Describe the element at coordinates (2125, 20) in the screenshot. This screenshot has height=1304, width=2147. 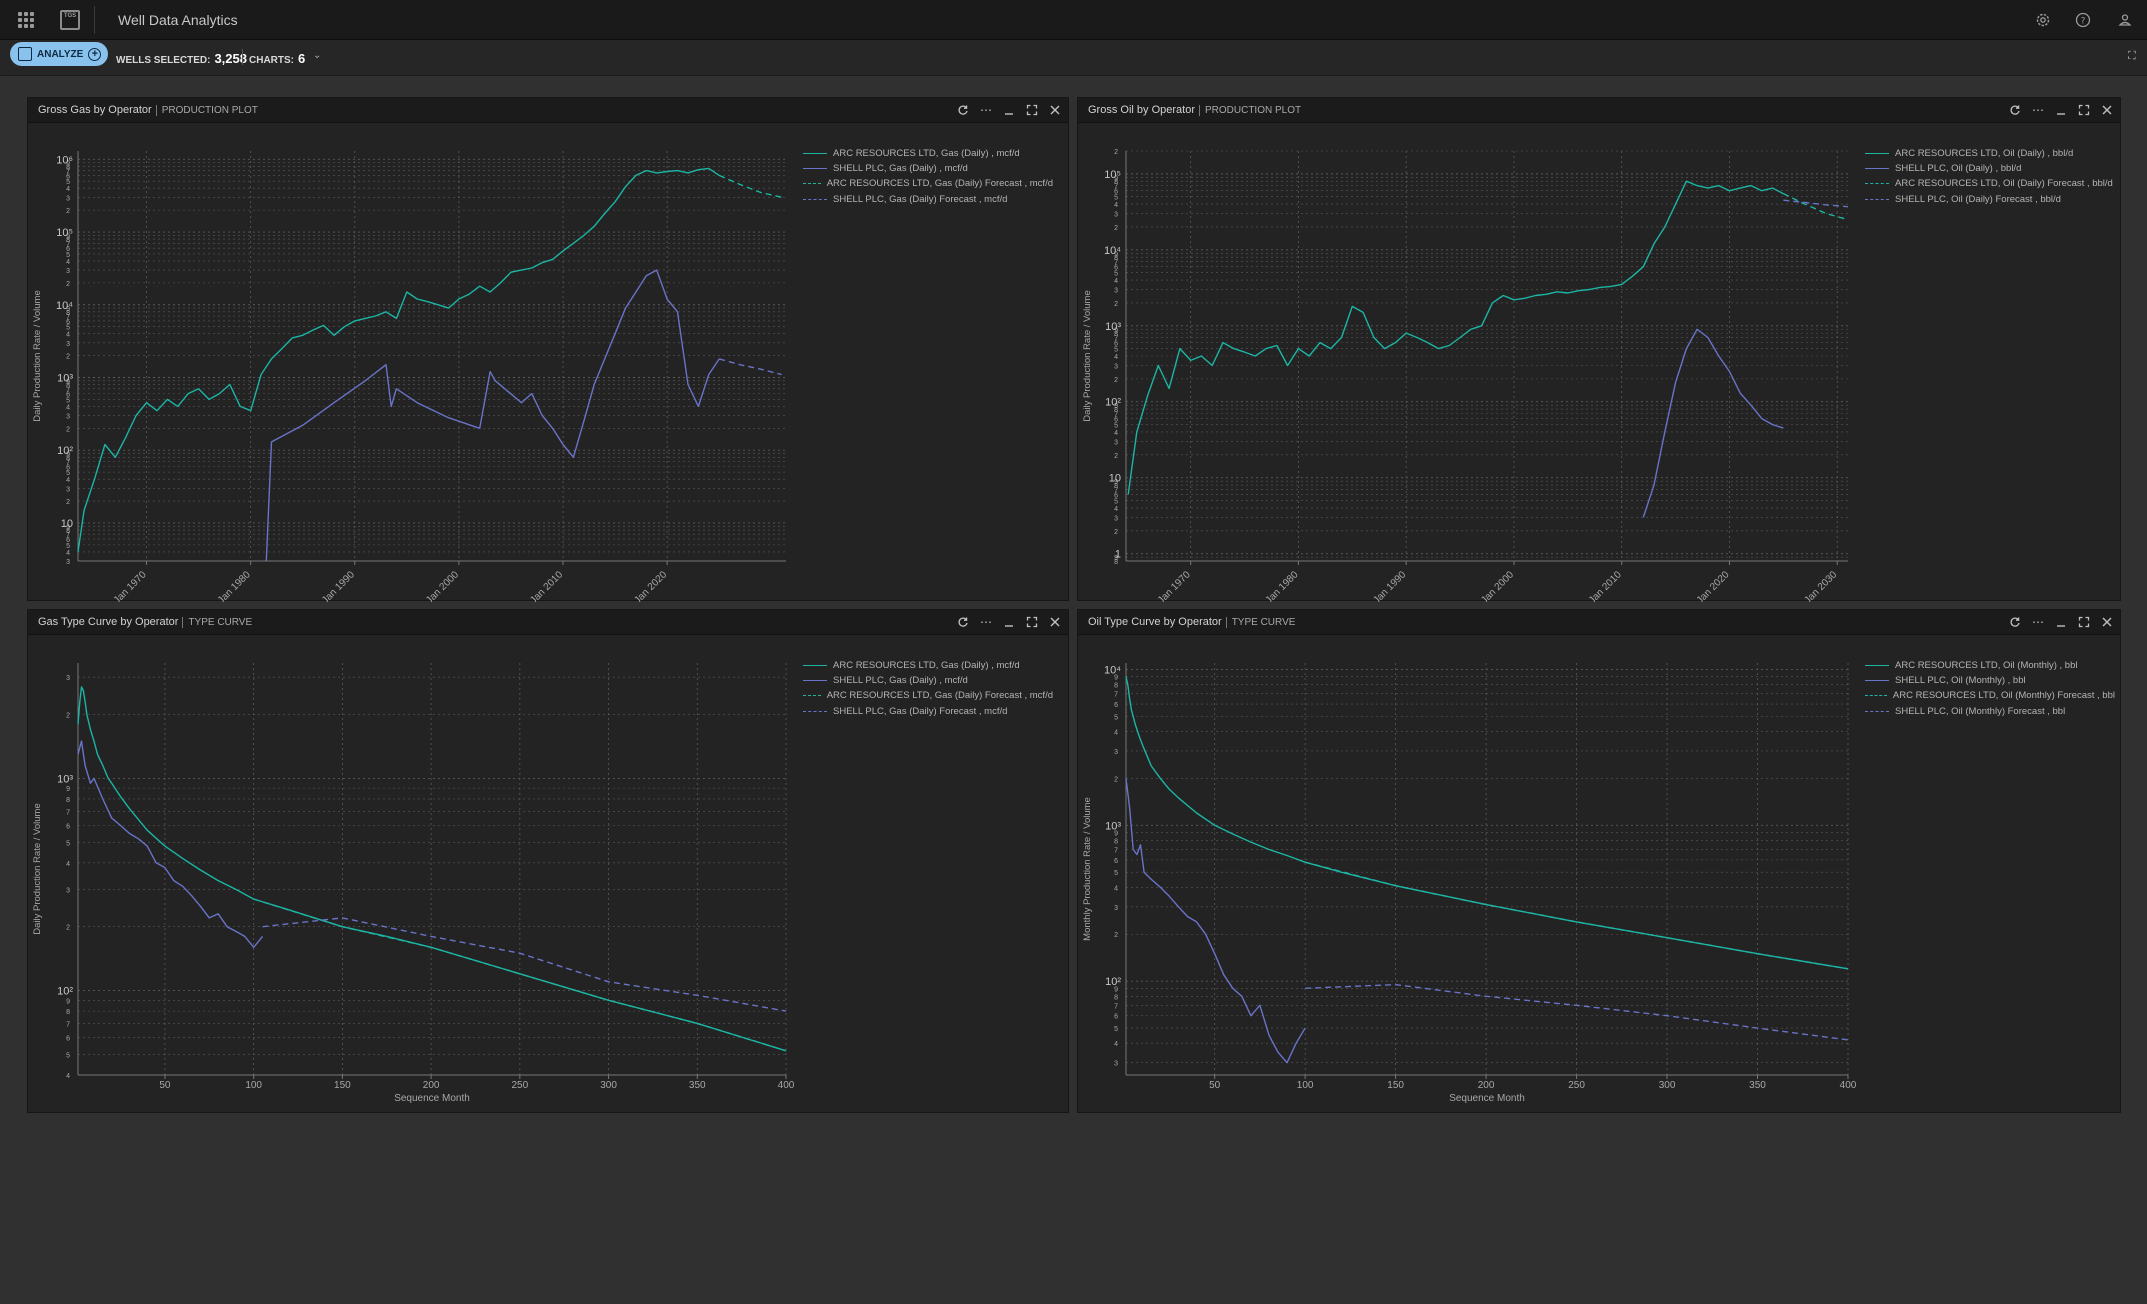
I see `user-icon` at that location.